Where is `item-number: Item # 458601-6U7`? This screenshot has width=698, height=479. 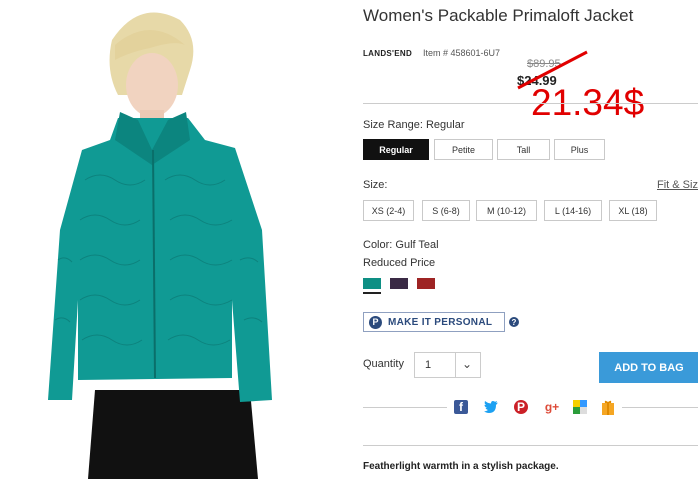 item-number: Item # 458601-6U7 is located at coordinates (462, 53).